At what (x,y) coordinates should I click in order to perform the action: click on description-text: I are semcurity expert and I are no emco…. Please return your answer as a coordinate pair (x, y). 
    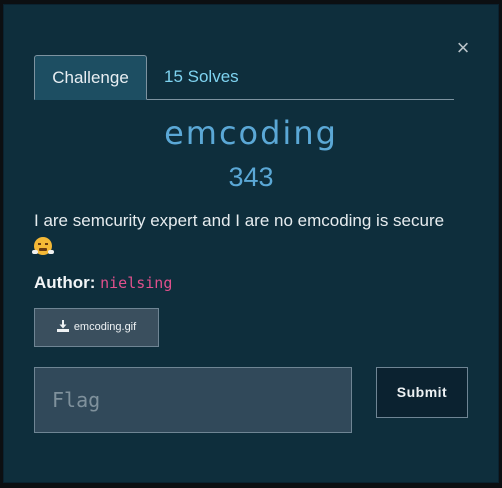
    Looking at the image, I should click on (239, 220).